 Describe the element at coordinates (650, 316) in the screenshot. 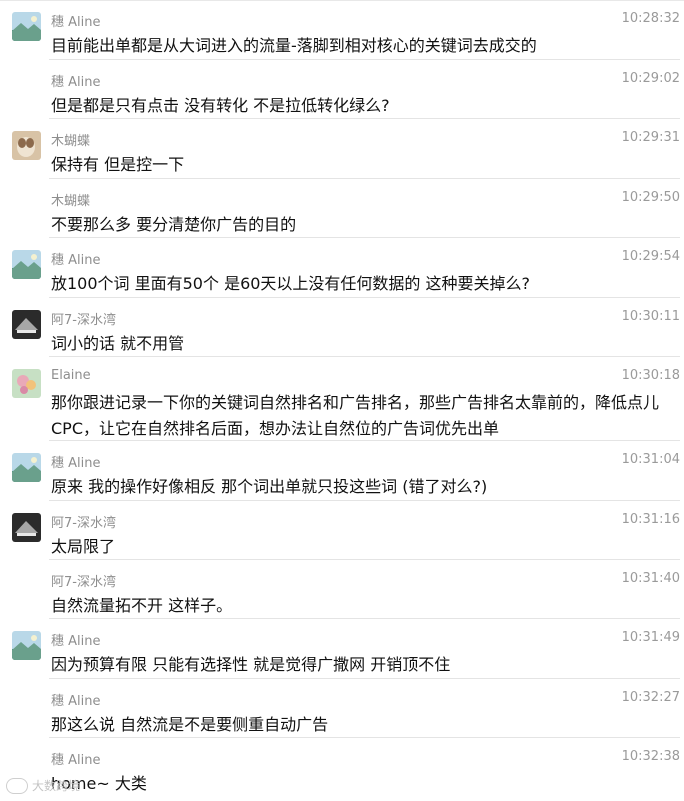

I see `timestamp: 10:30:11` at that location.